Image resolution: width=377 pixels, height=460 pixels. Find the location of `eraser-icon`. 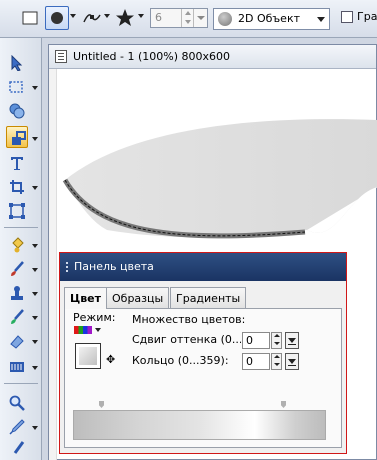

eraser-icon is located at coordinates (17, 342).